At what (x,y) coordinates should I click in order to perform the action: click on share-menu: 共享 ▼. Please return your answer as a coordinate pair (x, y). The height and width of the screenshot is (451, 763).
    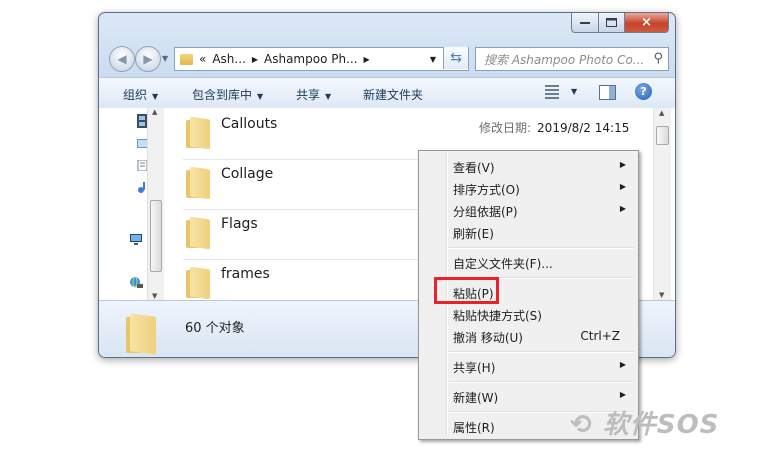
    Looking at the image, I should click on (313, 94).